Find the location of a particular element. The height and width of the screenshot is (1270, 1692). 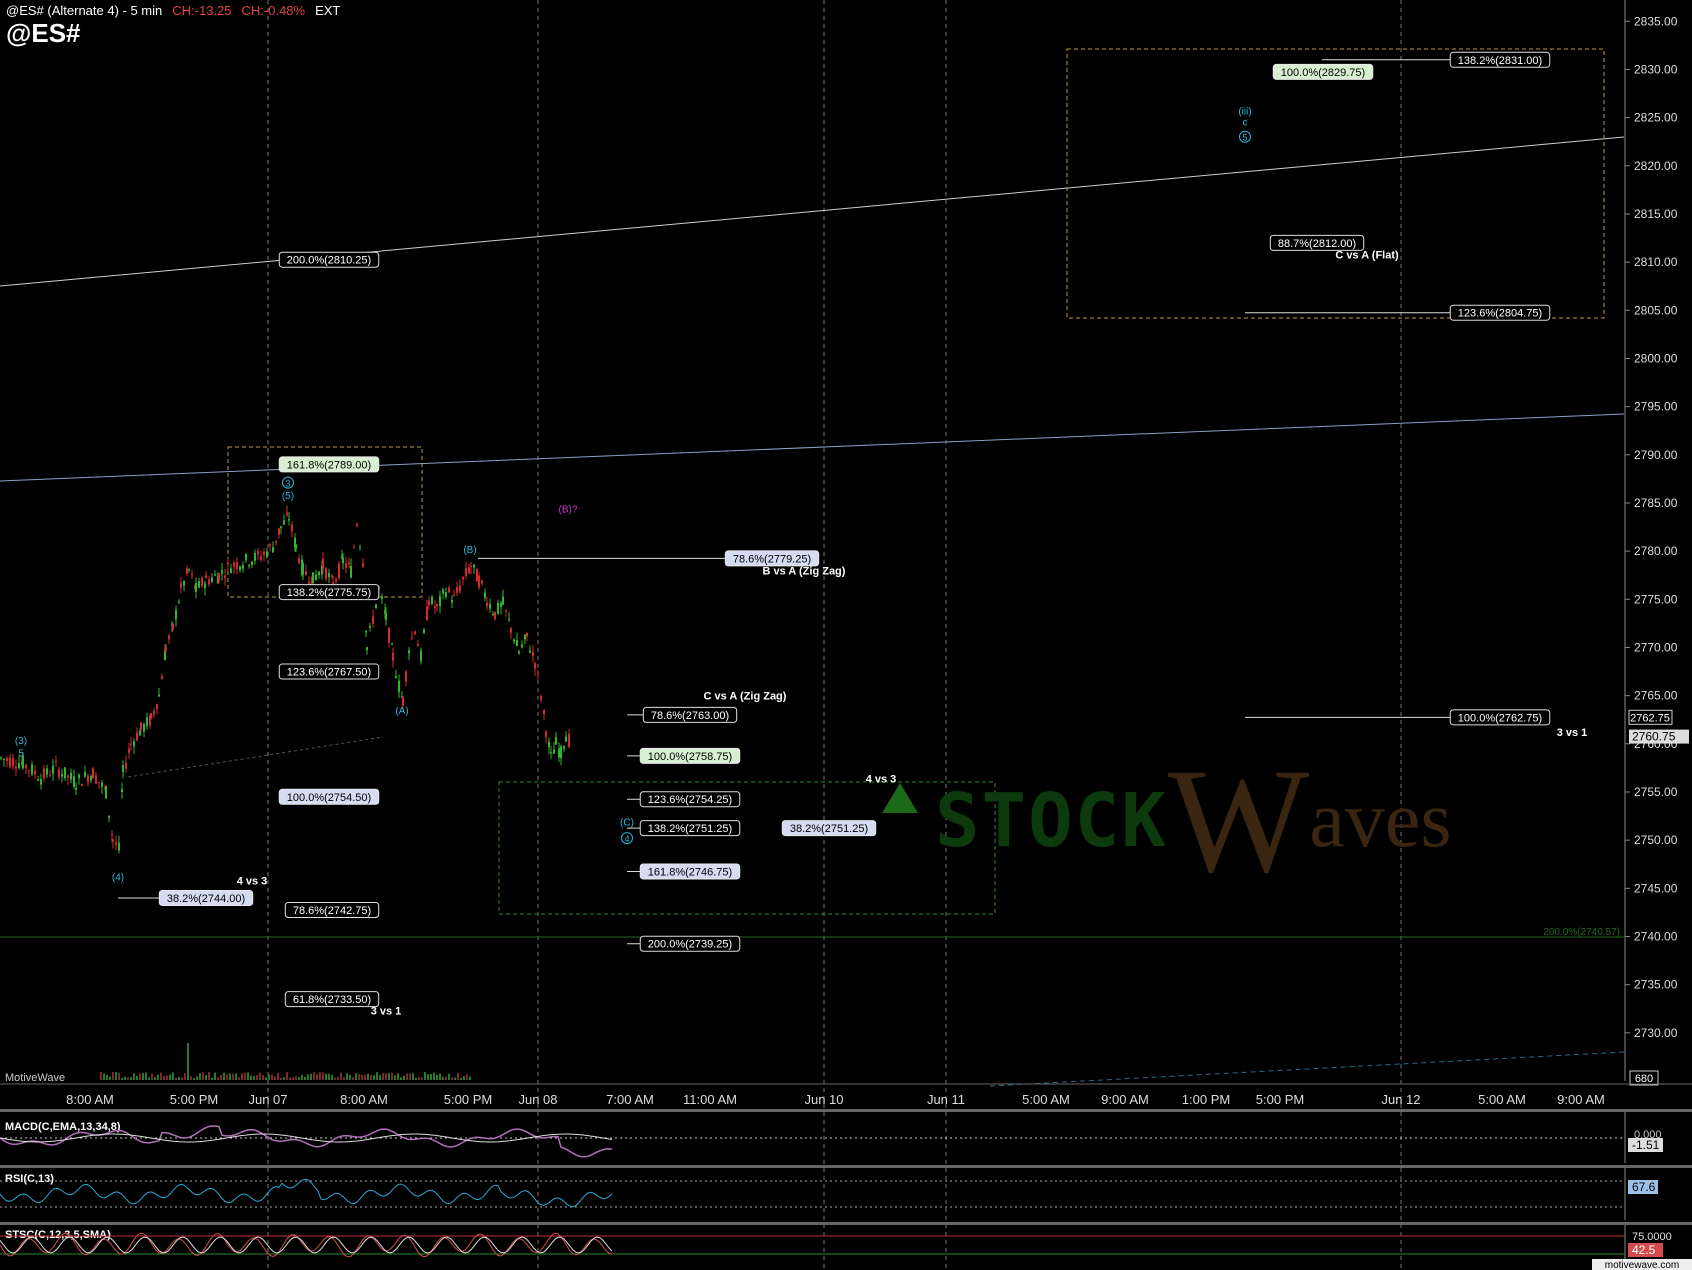

time-tick-11: 9:00 AM is located at coordinates (1125, 1099).